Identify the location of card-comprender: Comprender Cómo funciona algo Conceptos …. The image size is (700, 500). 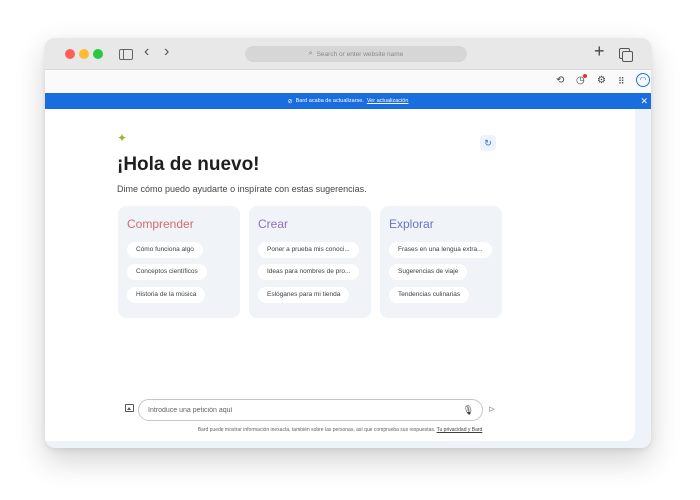
(179, 262).